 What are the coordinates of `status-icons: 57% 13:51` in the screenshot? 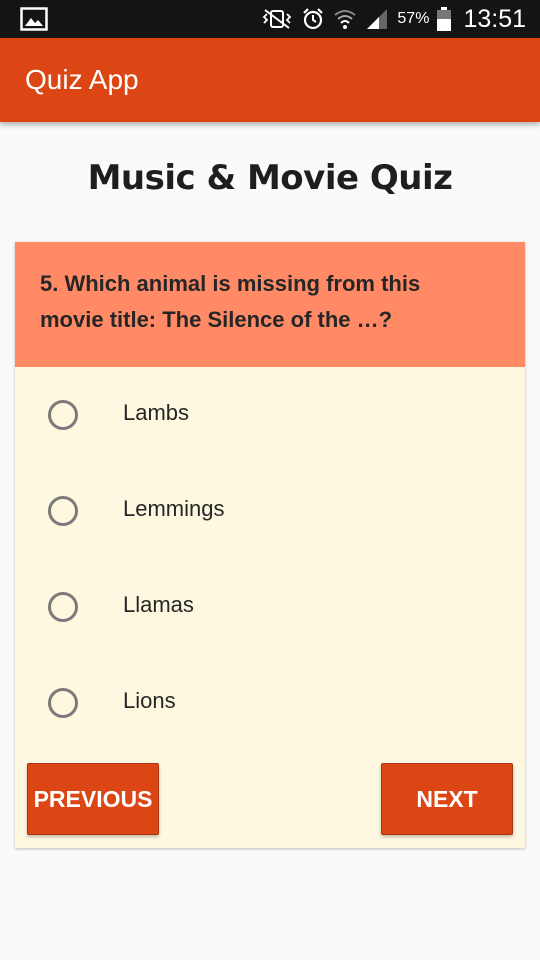 It's located at (393, 19).